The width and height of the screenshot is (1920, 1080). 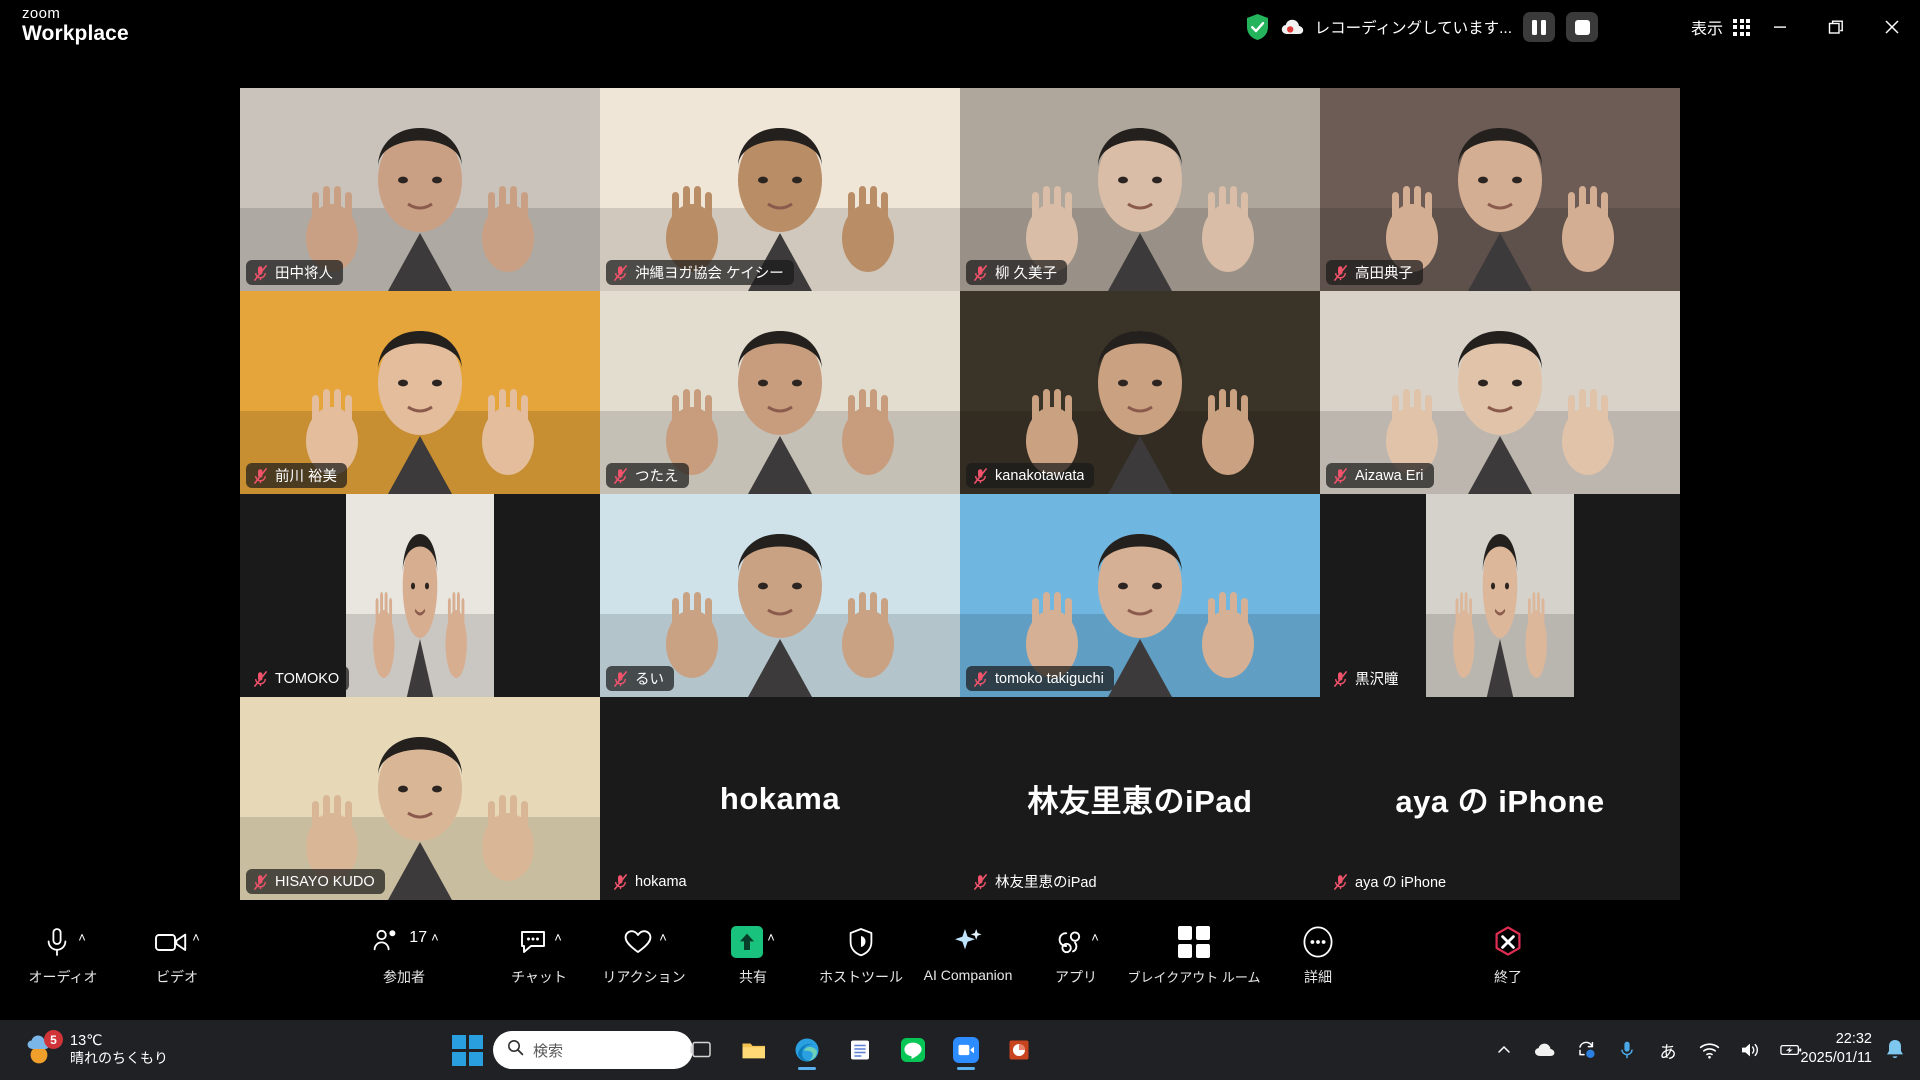 What do you see at coordinates (780, 798) in the screenshot?
I see `participant-tile: hokama hokama` at bounding box center [780, 798].